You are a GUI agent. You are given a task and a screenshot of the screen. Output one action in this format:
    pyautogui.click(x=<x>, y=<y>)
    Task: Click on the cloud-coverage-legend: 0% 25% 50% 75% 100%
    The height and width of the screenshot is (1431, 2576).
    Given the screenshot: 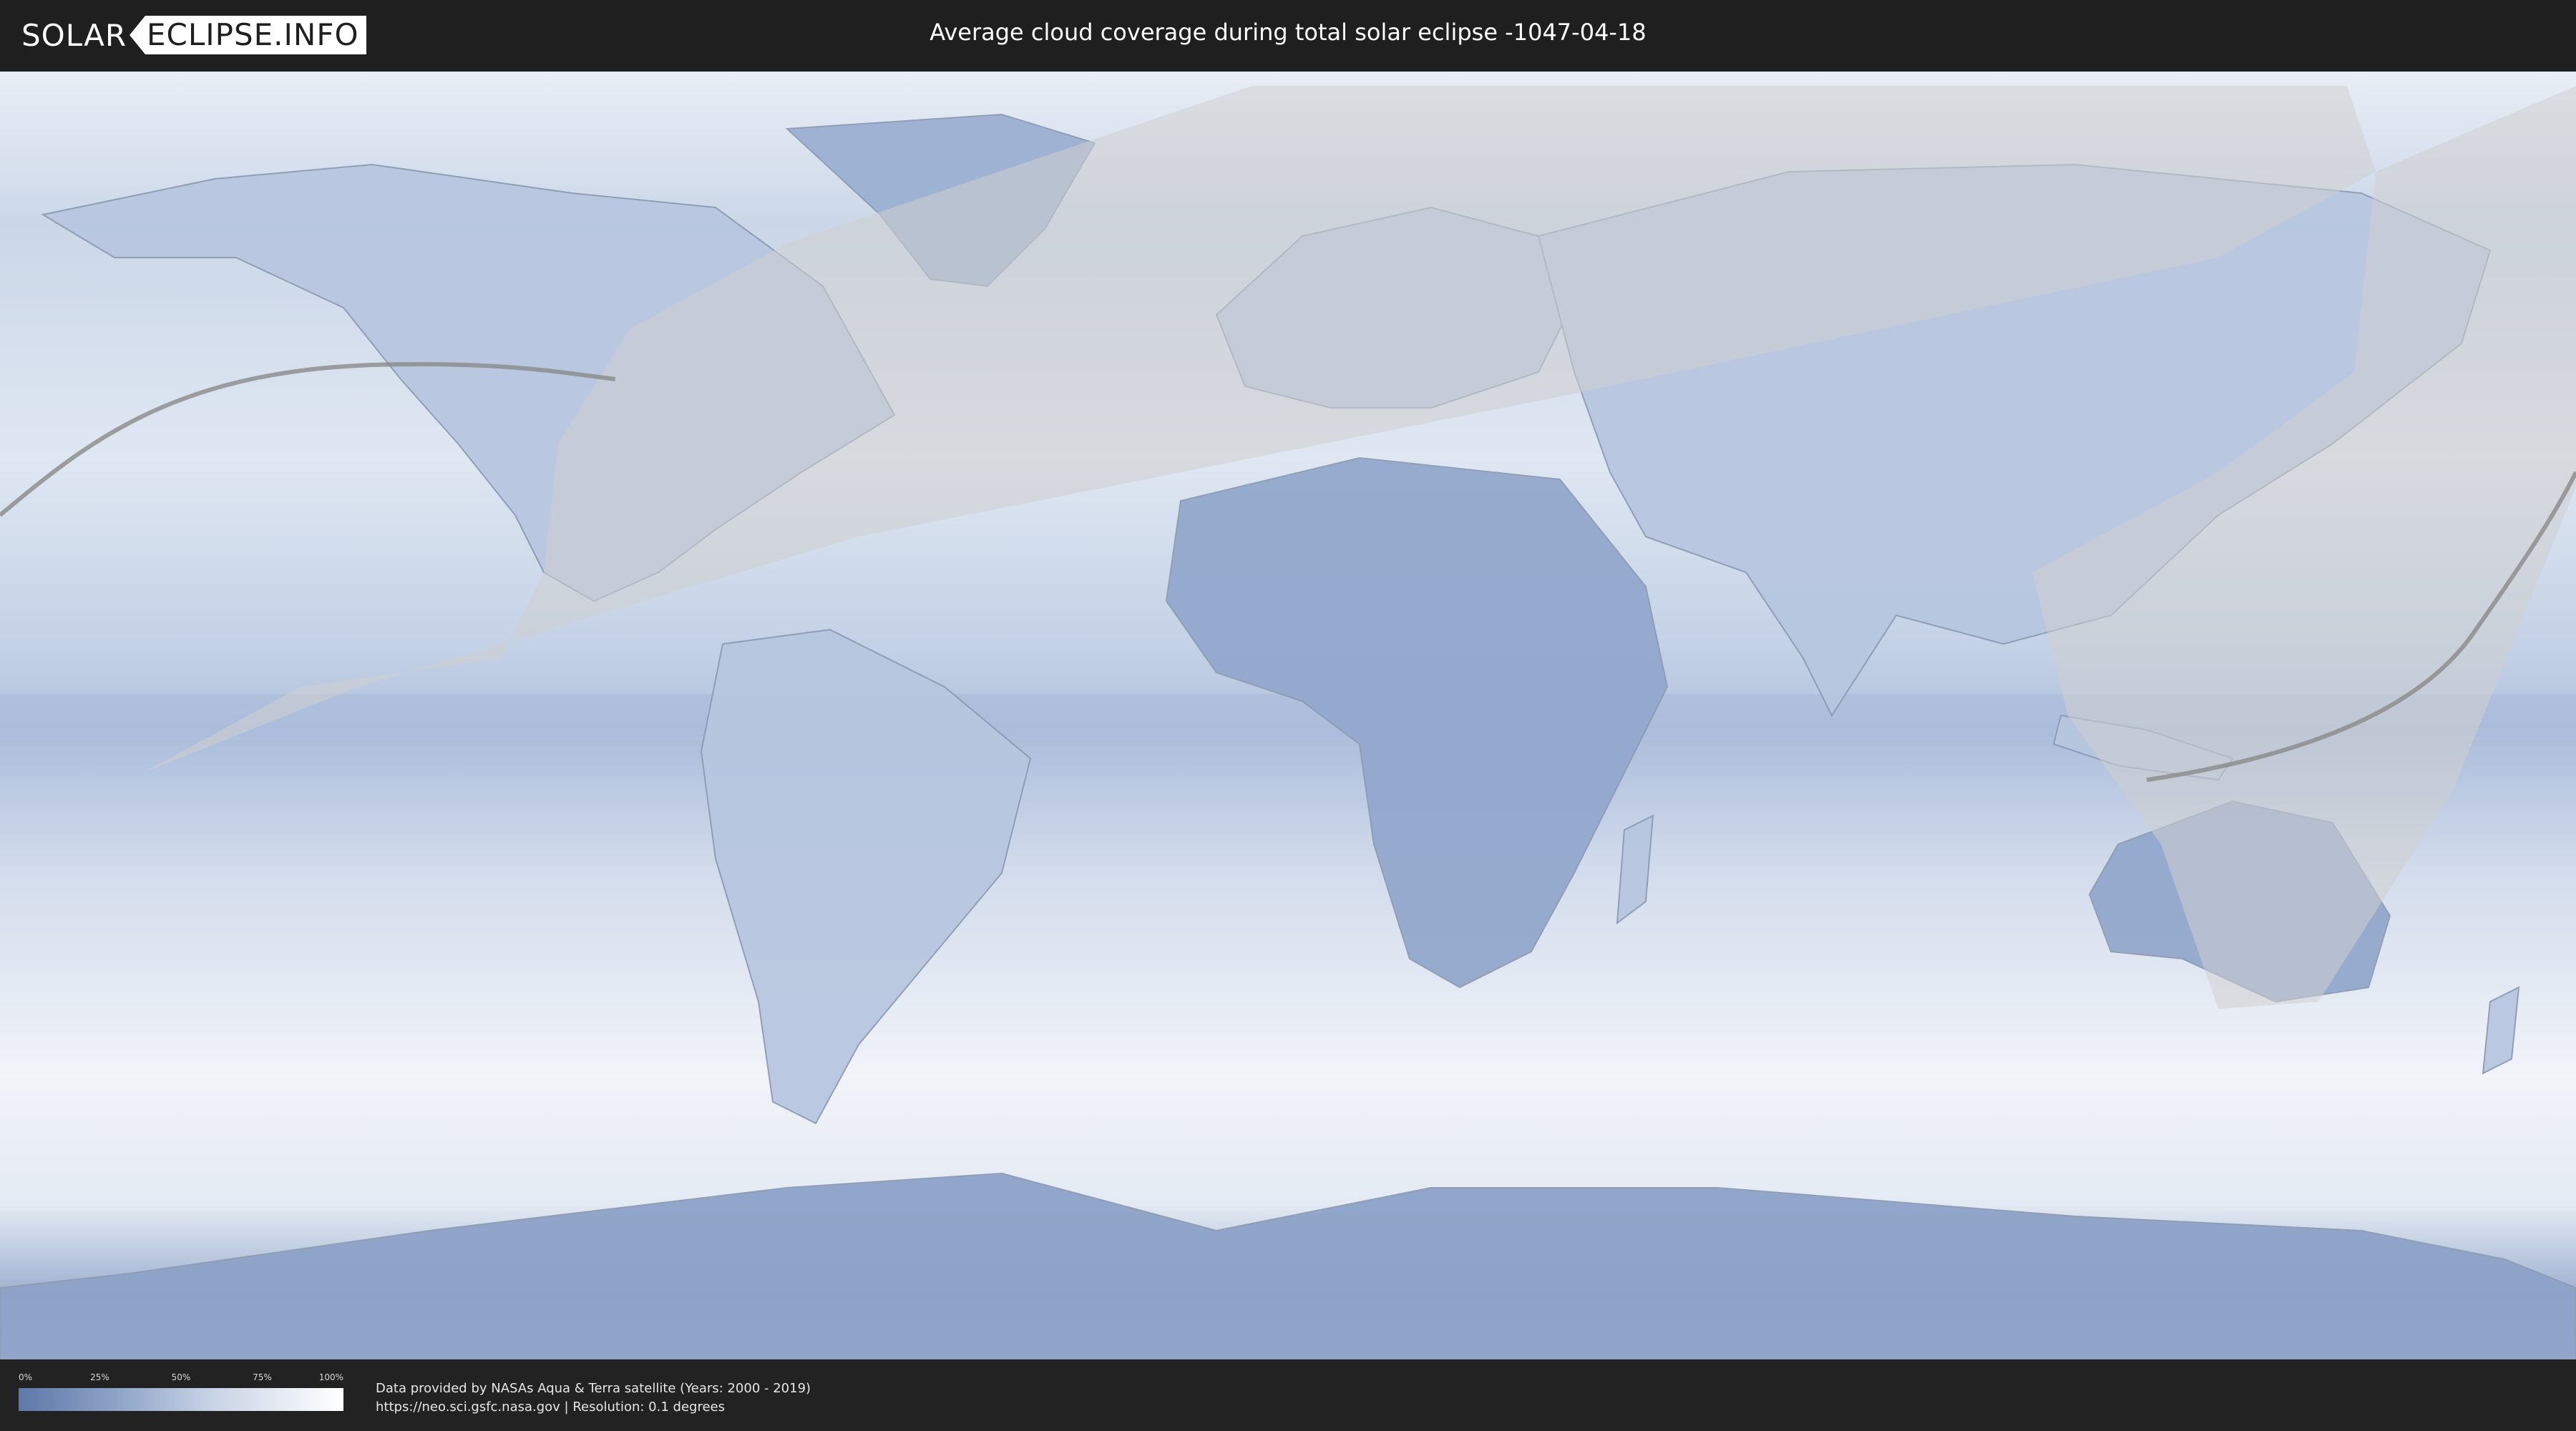 What is the action you would take?
    pyautogui.click(x=181, y=1391)
    